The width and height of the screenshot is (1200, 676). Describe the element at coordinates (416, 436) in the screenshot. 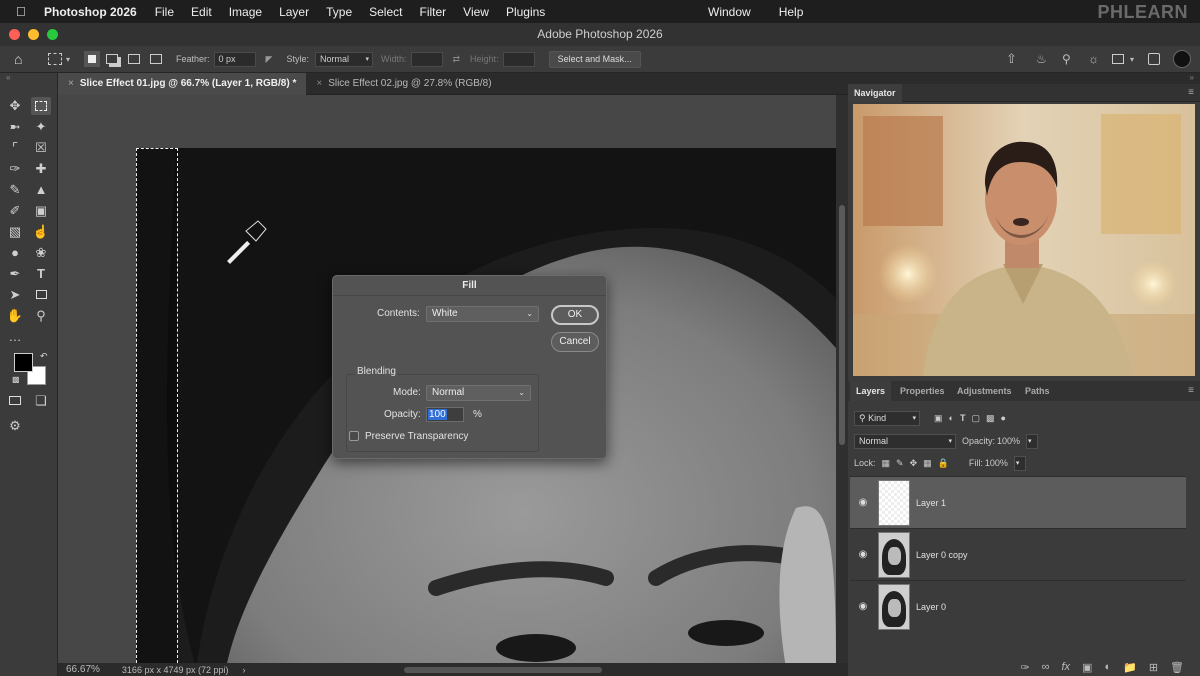

I see `preserve-transparency-label: Preserve Transparency` at that location.